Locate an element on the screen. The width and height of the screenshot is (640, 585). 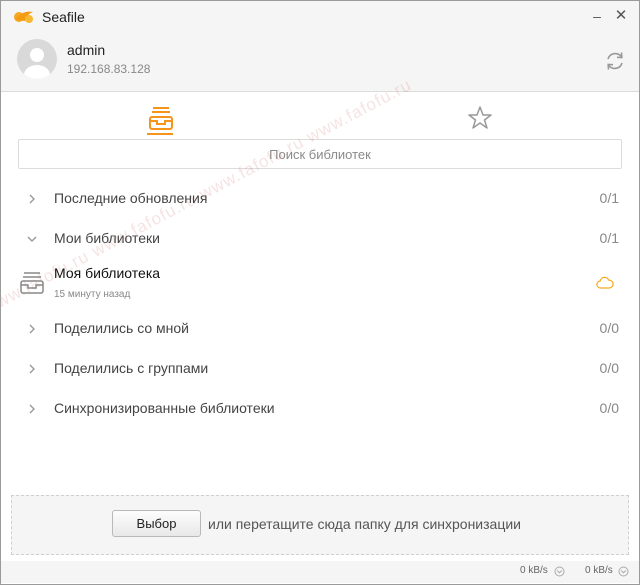
search-input is located at coordinates (320, 154).